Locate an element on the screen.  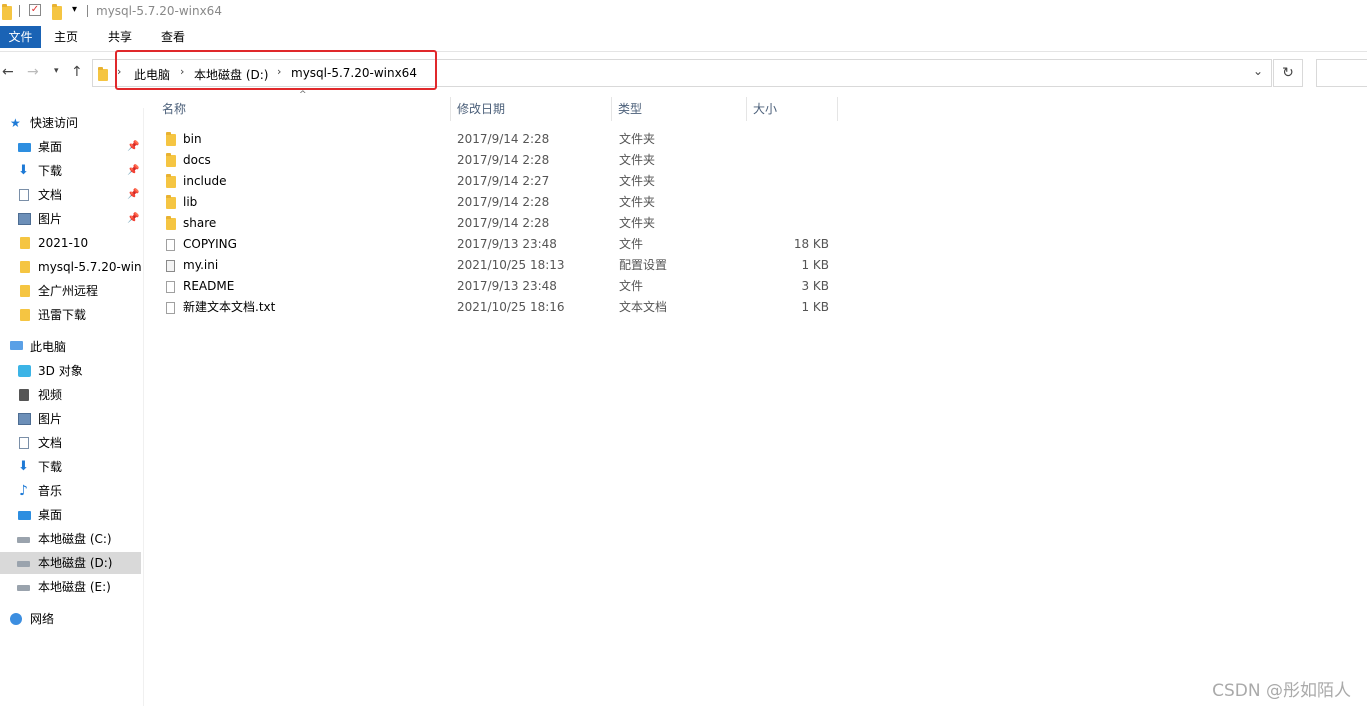
sidebar-item-pictures-pc: 图片 is located at coordinates (70, 419).